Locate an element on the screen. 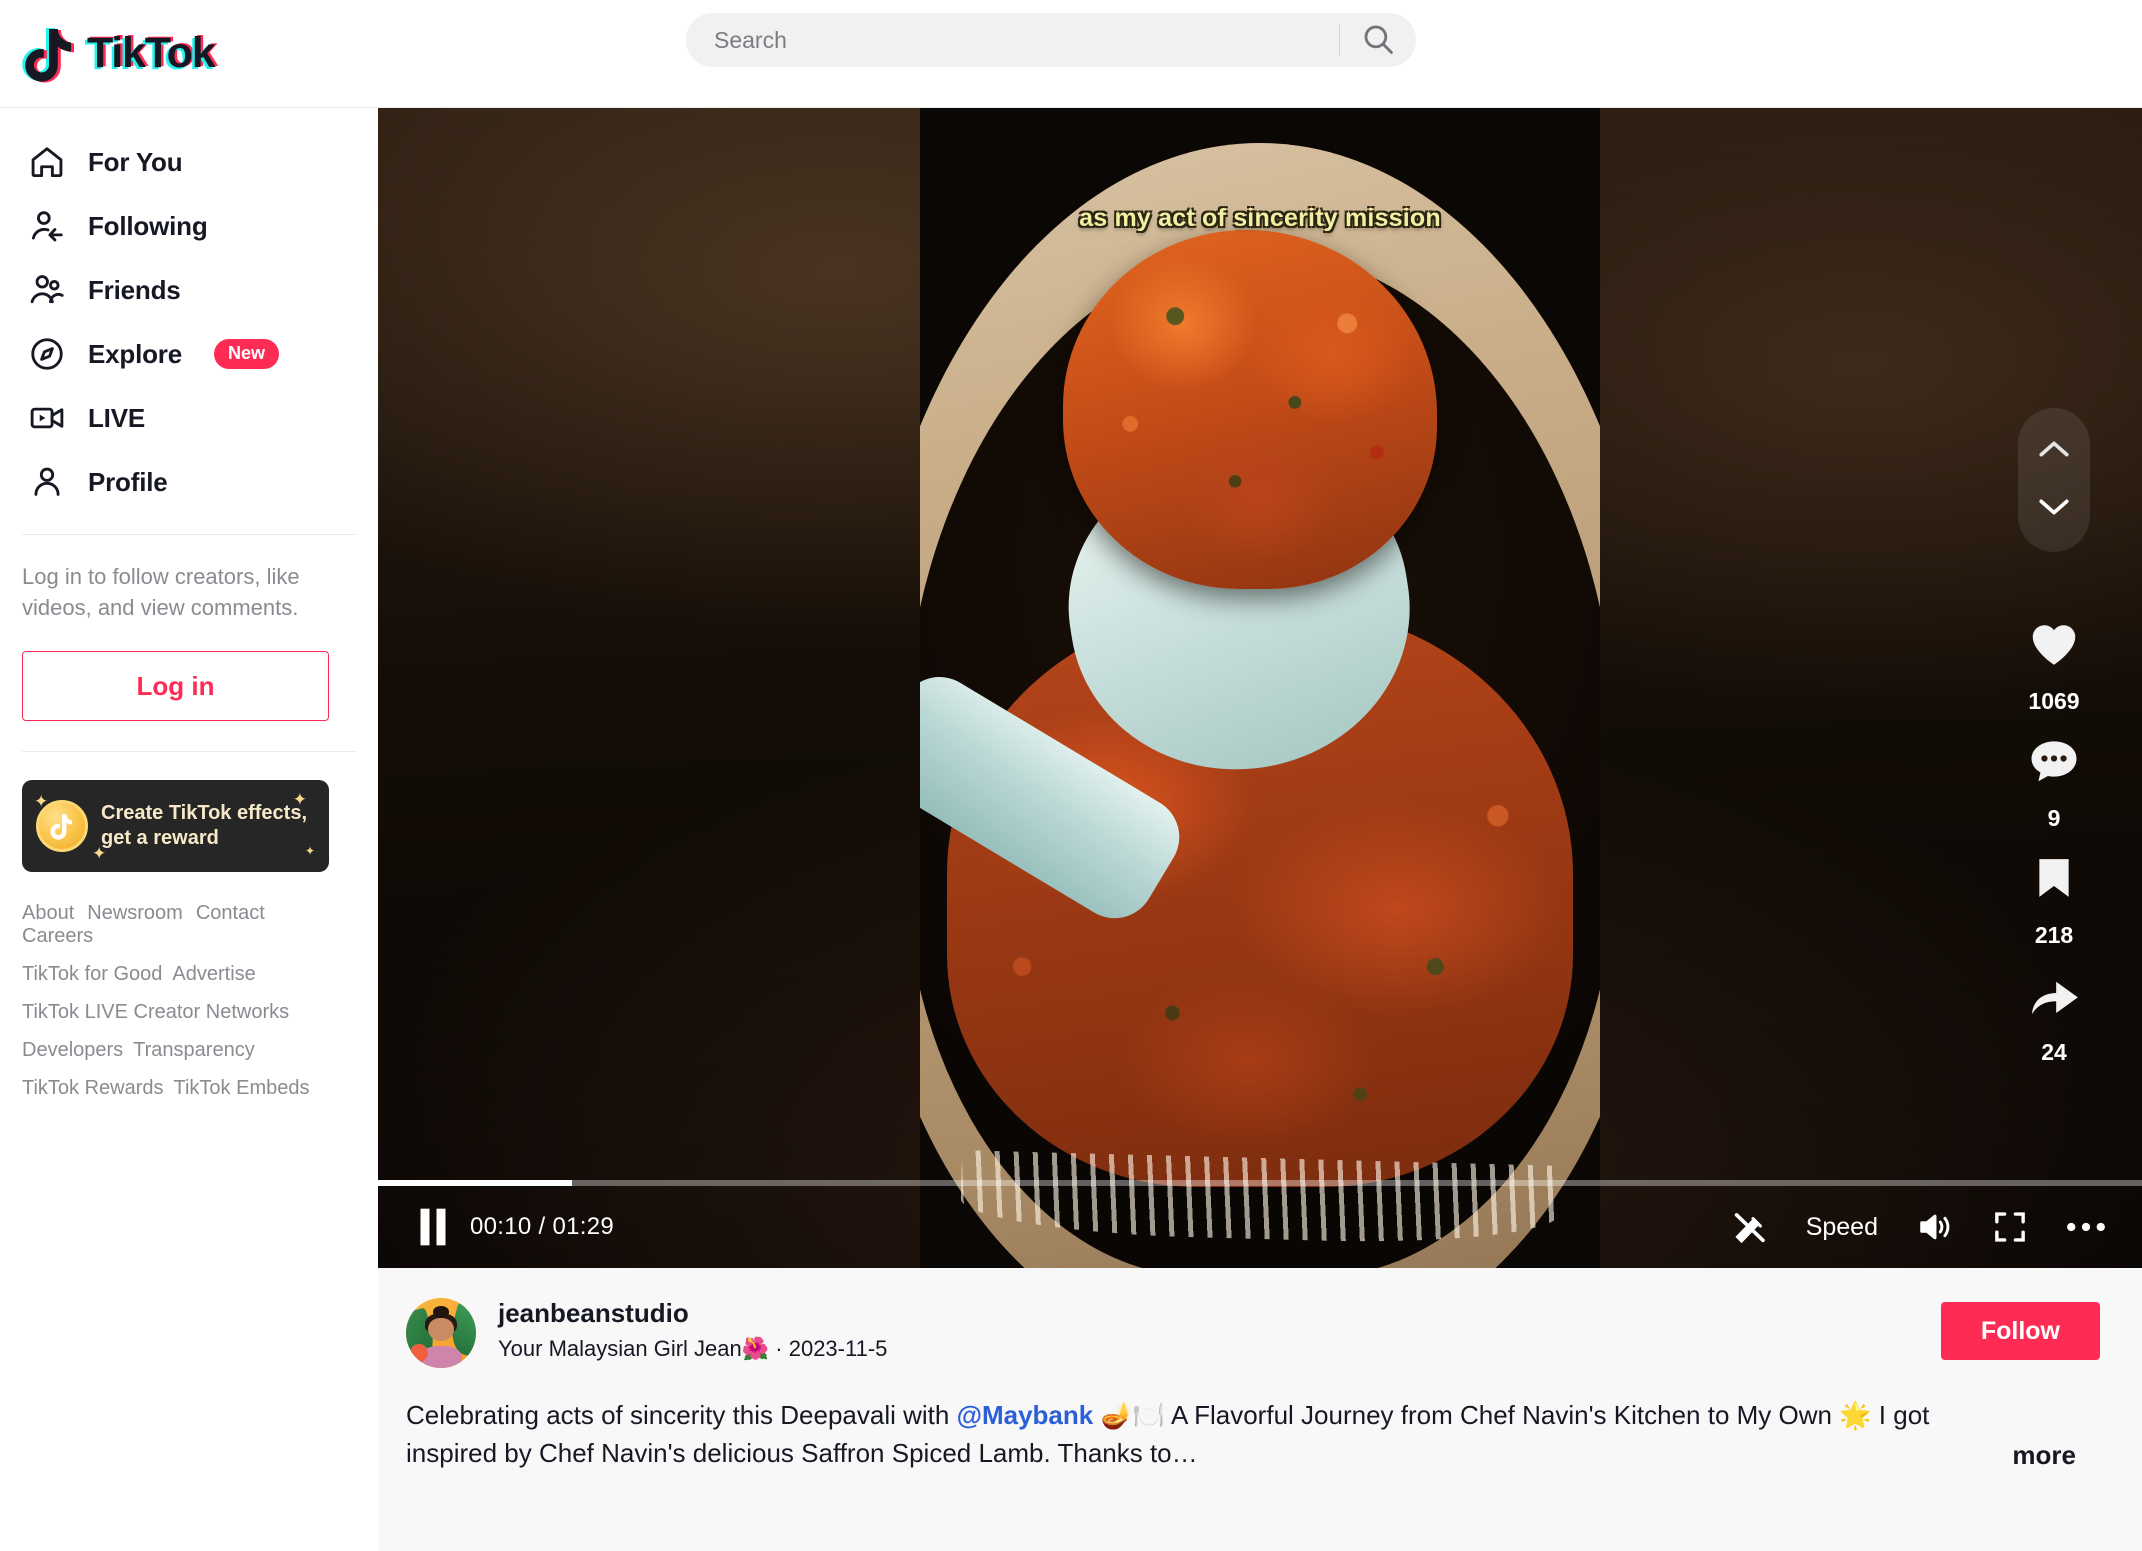 Image resolution: width=2142 pixels, height=1551 pixels. following-person-icon is located at coordinates (47, 226).